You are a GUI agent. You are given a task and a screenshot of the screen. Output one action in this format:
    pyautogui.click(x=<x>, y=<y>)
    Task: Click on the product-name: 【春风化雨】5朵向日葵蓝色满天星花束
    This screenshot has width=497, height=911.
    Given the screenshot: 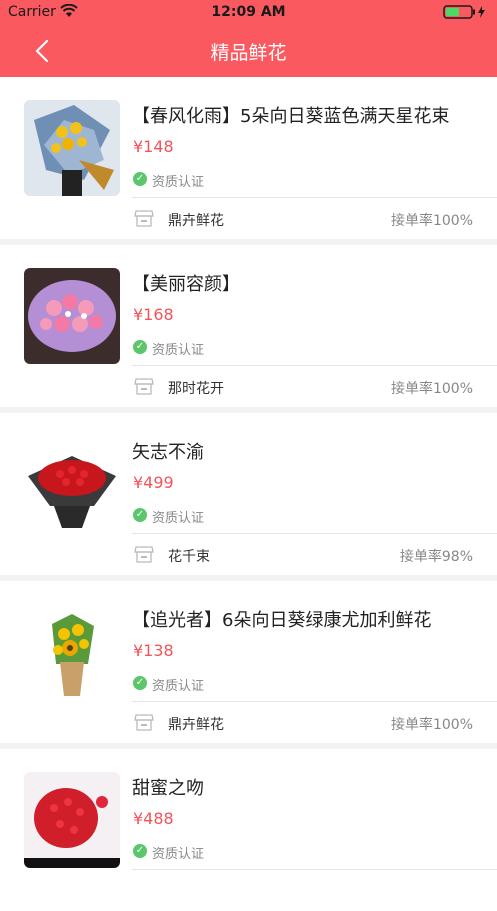 What is the action you would take?
    pyautogui.click(x=291, y=116)
    